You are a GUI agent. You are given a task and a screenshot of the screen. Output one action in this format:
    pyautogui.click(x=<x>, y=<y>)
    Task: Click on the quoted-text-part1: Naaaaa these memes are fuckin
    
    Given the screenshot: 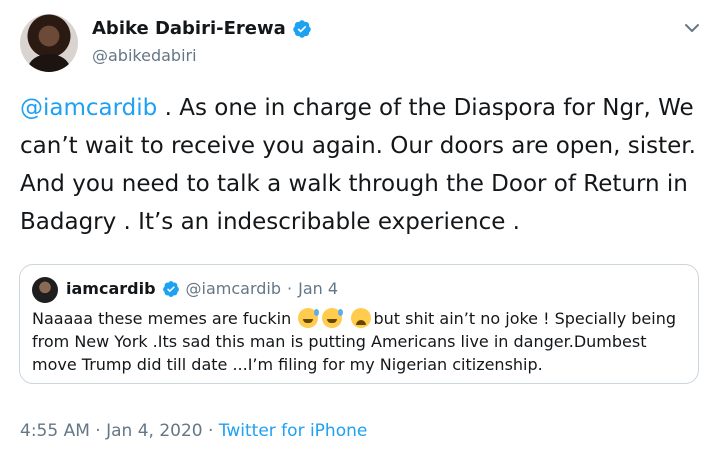 What is the action you would take?
    pyautogui.click(x=162, y=318)
    